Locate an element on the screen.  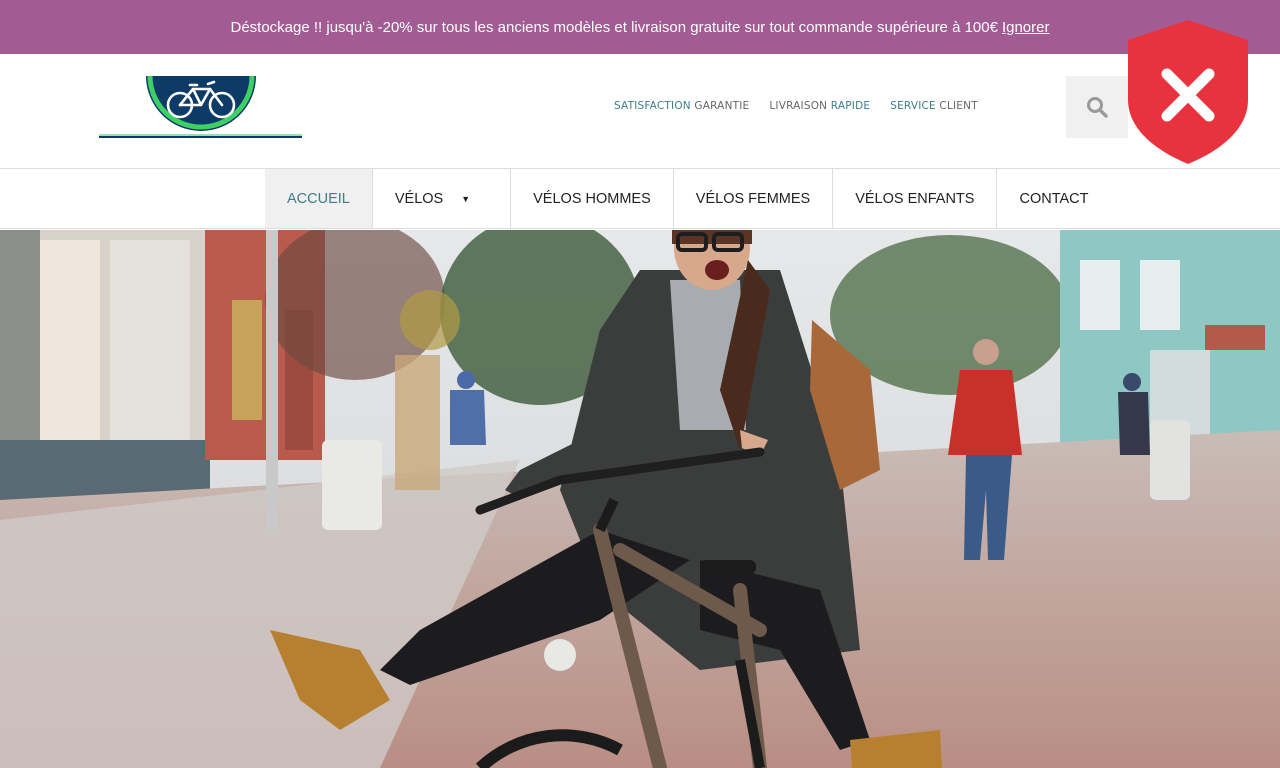
nav-item-accueil: Accueil is located at coordinates (319, 198).